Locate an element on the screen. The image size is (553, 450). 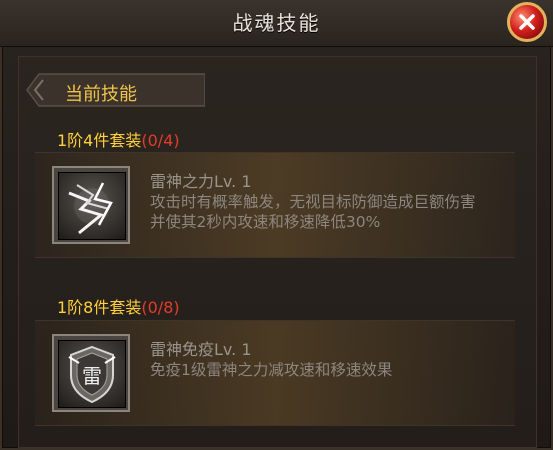
set-progress: (0/8) is located at coordinates (160, 307).